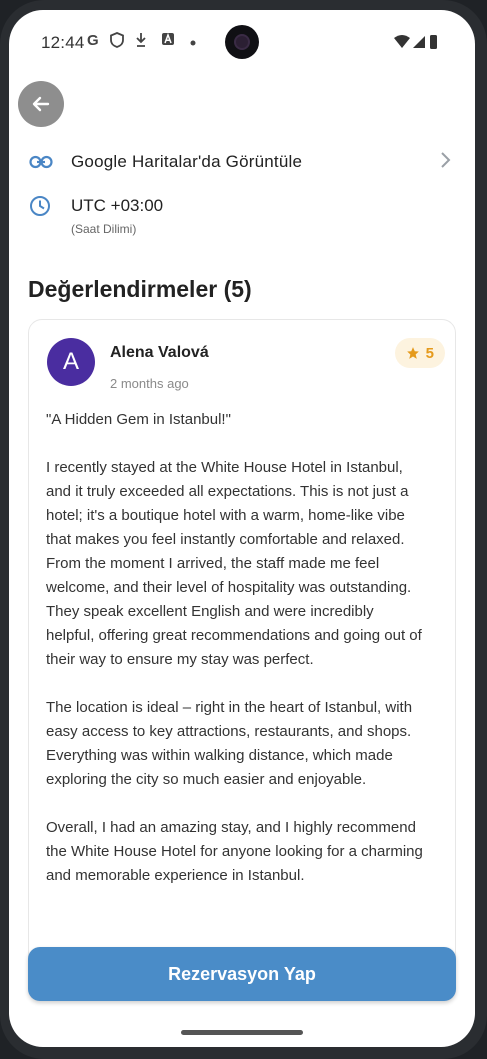 This screenshot has width=487, height=1059. Describe the element at coordinates (433, 42) in the screenshot. I see `battery-icon` at that location.